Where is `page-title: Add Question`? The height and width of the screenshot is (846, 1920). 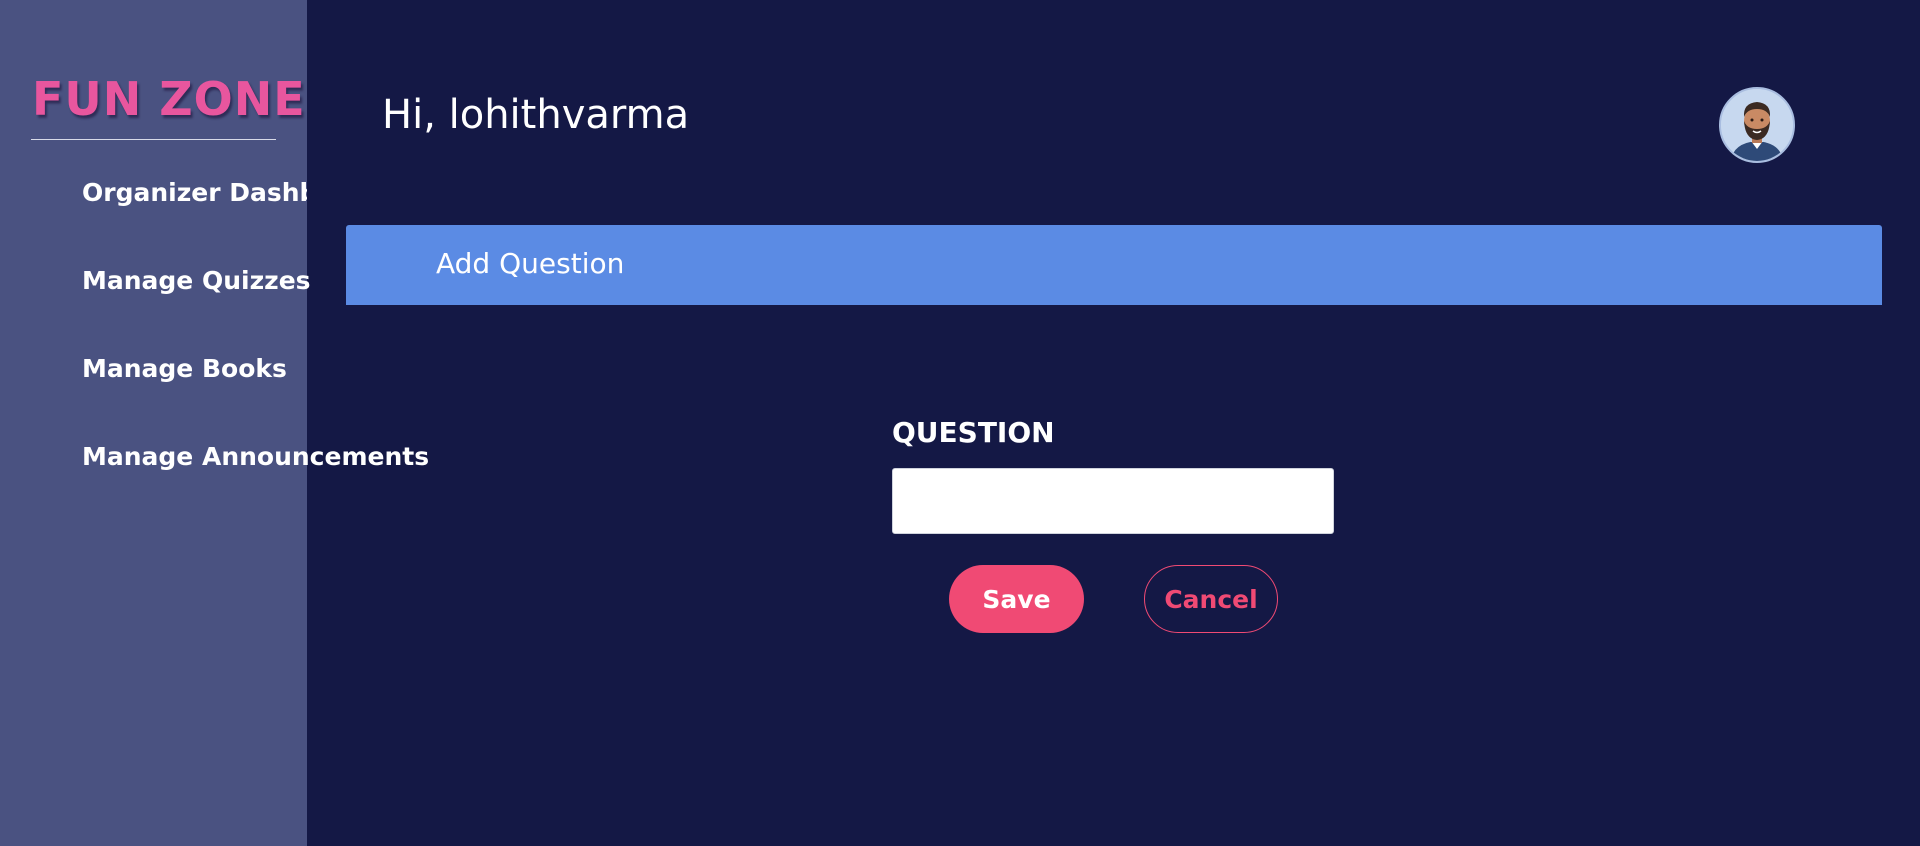
page-title: Add Question is located at coordinates (530, 263).